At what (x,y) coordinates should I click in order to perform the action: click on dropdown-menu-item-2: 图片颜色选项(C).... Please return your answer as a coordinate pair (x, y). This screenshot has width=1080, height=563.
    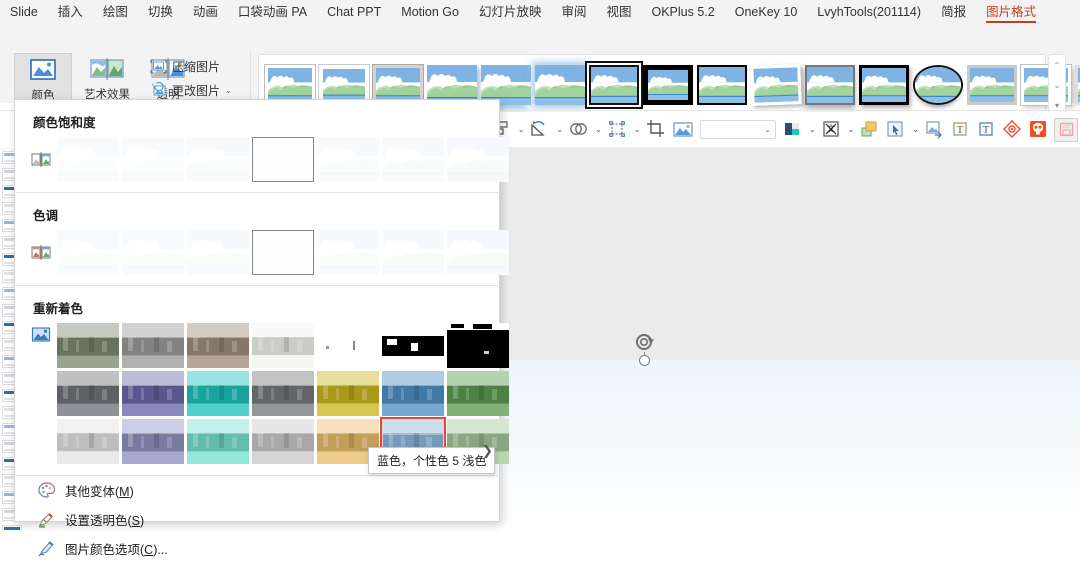
    Looking at the image, I should click on (257, 548).